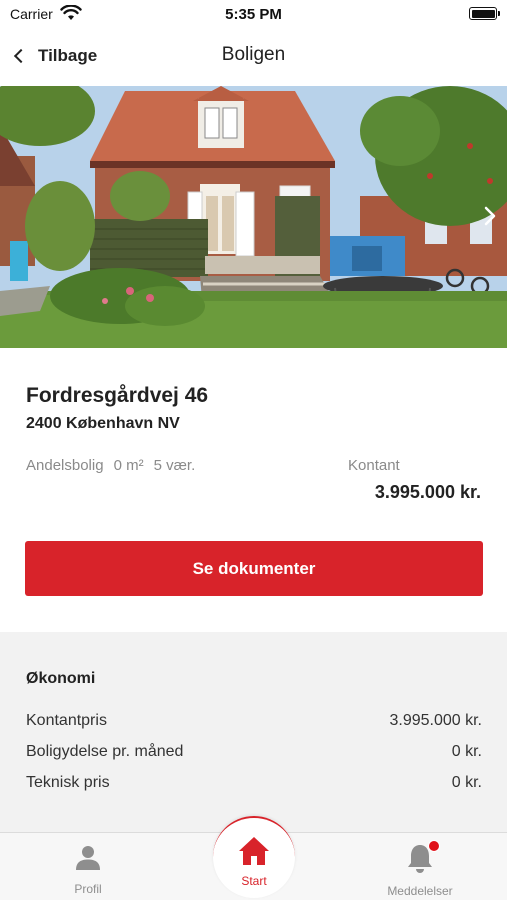  I want to click on home-icon, so click(254, 851).